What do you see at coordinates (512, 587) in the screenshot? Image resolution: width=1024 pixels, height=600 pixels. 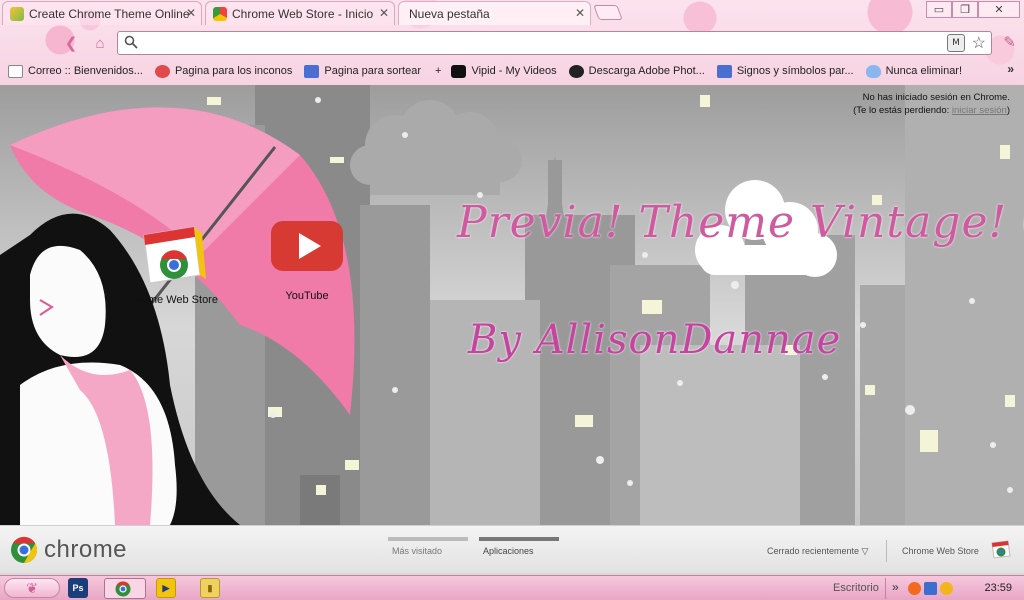 I see `windows-taskbar: ❦ Ps ▶ ▮ Escritorio » 23:59` at bounding box center [512, 587].